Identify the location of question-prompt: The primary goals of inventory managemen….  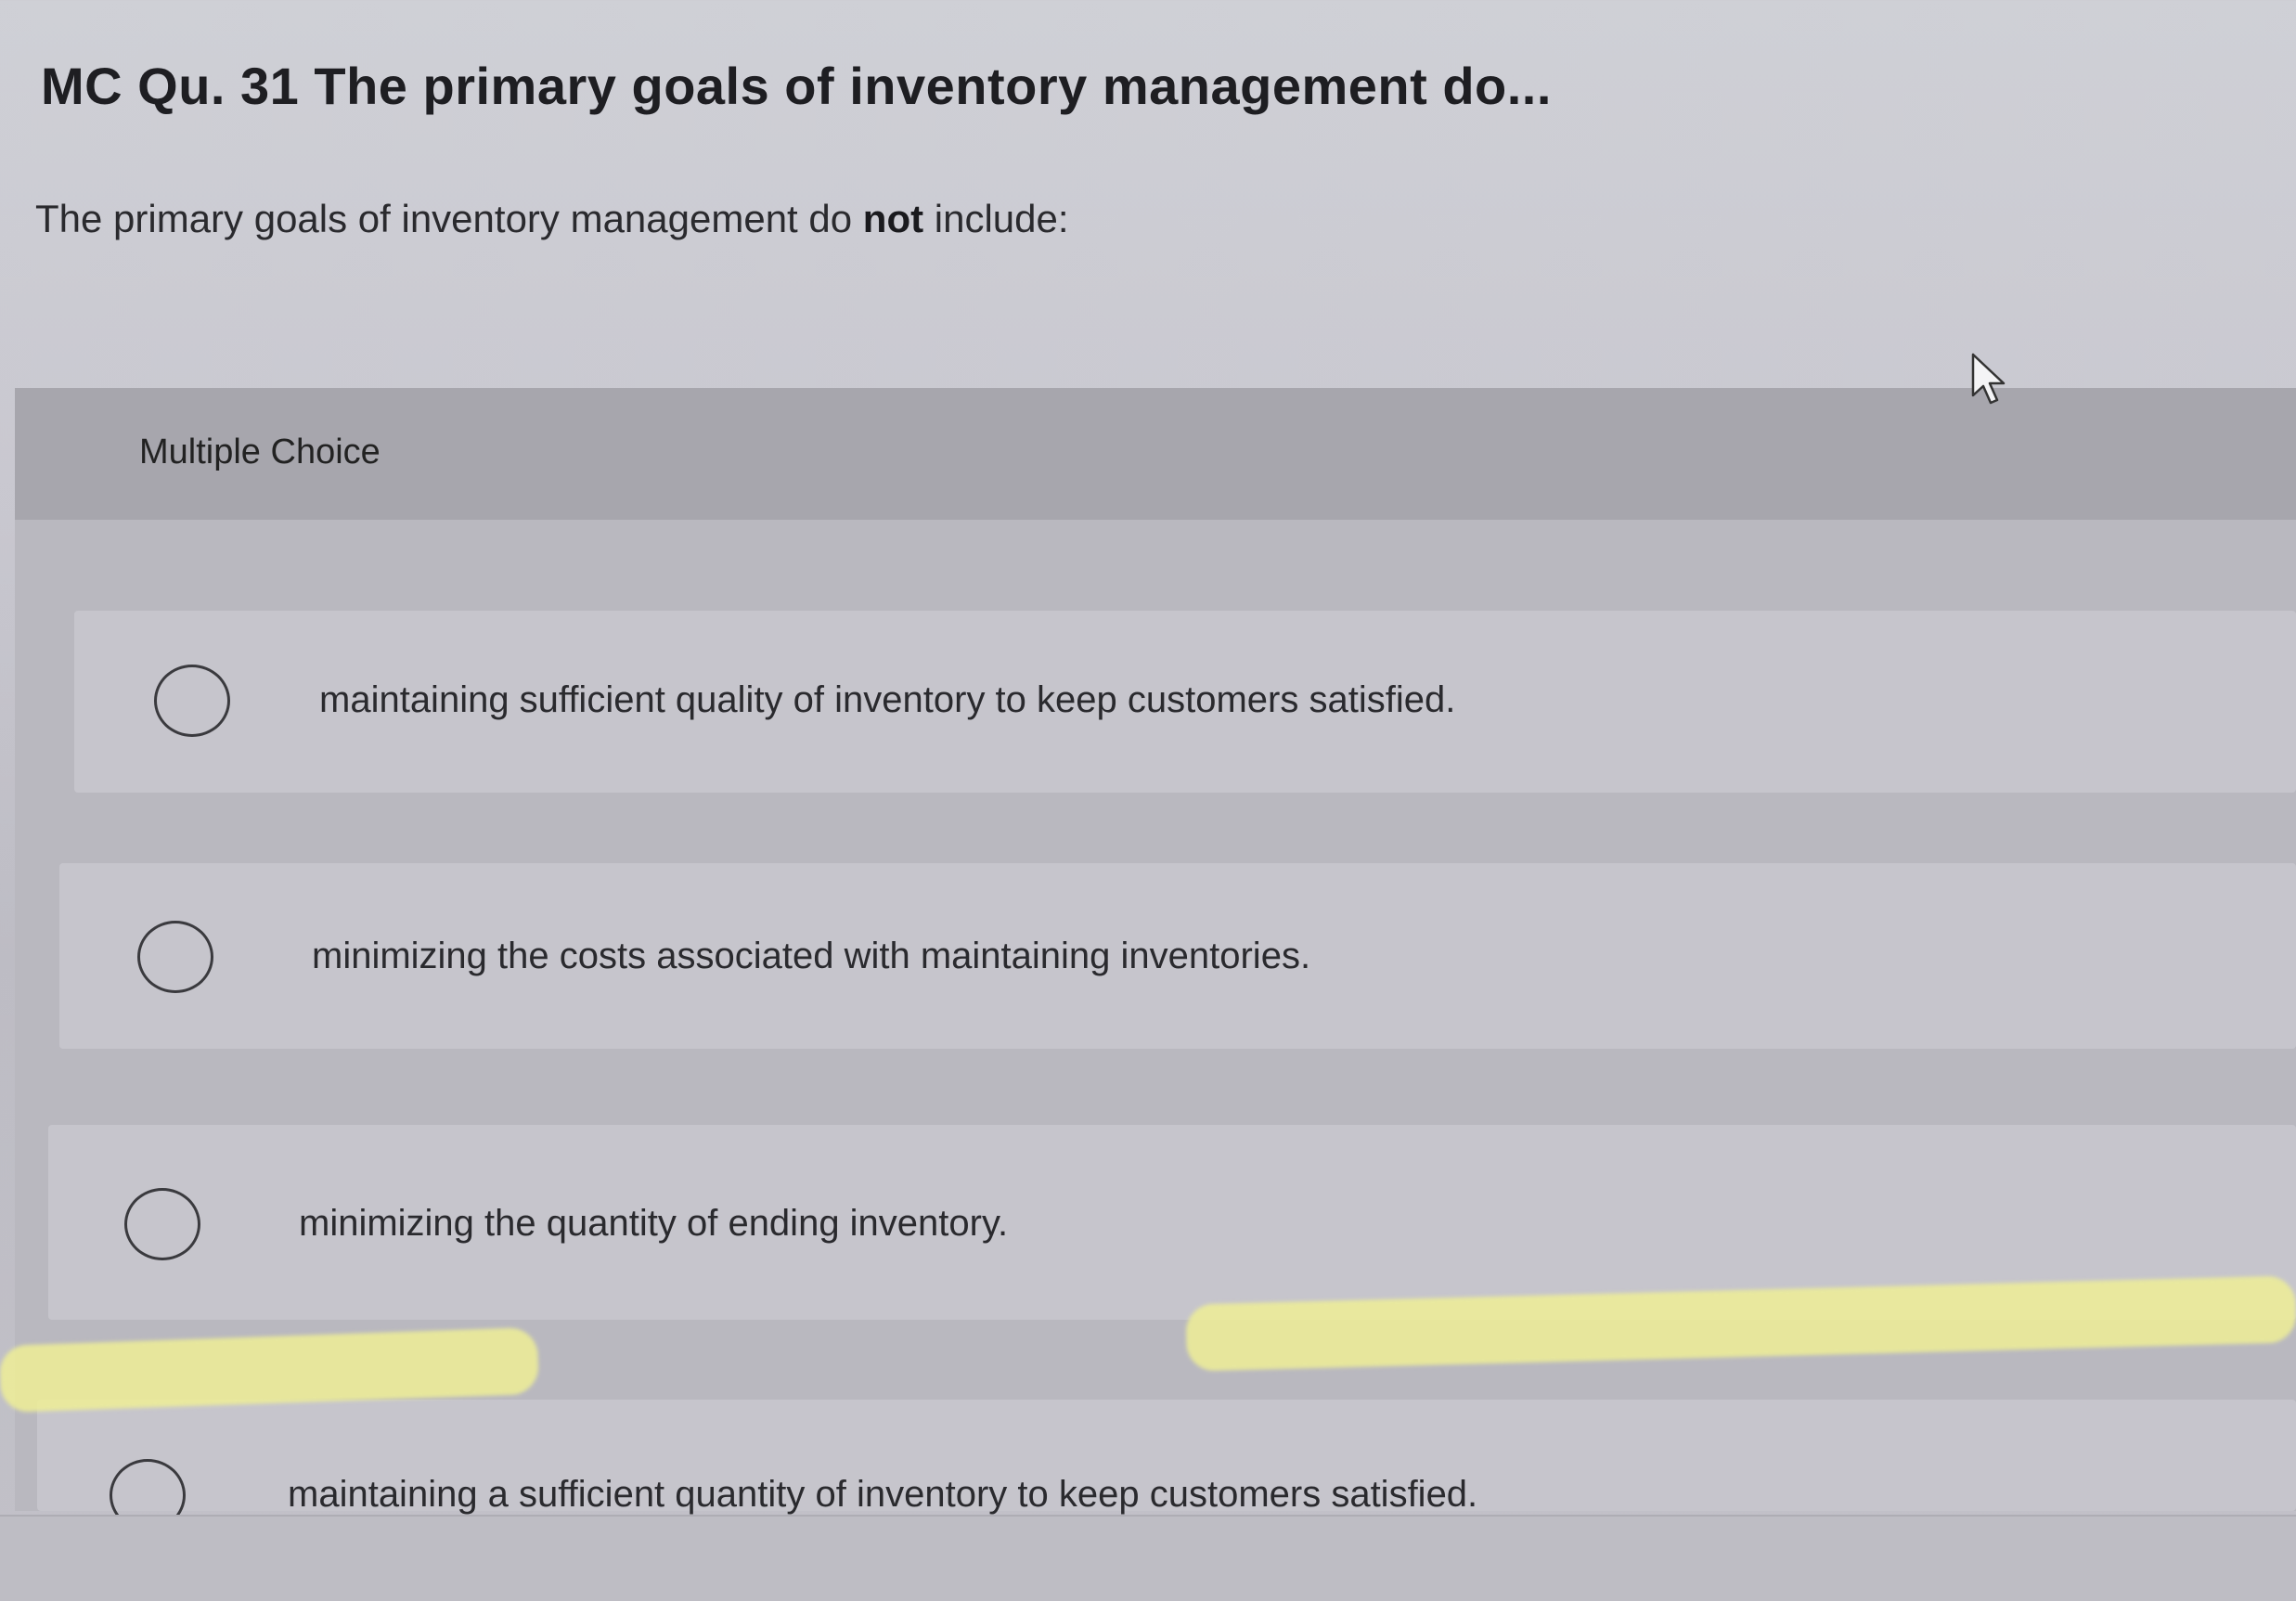
(552, 219).